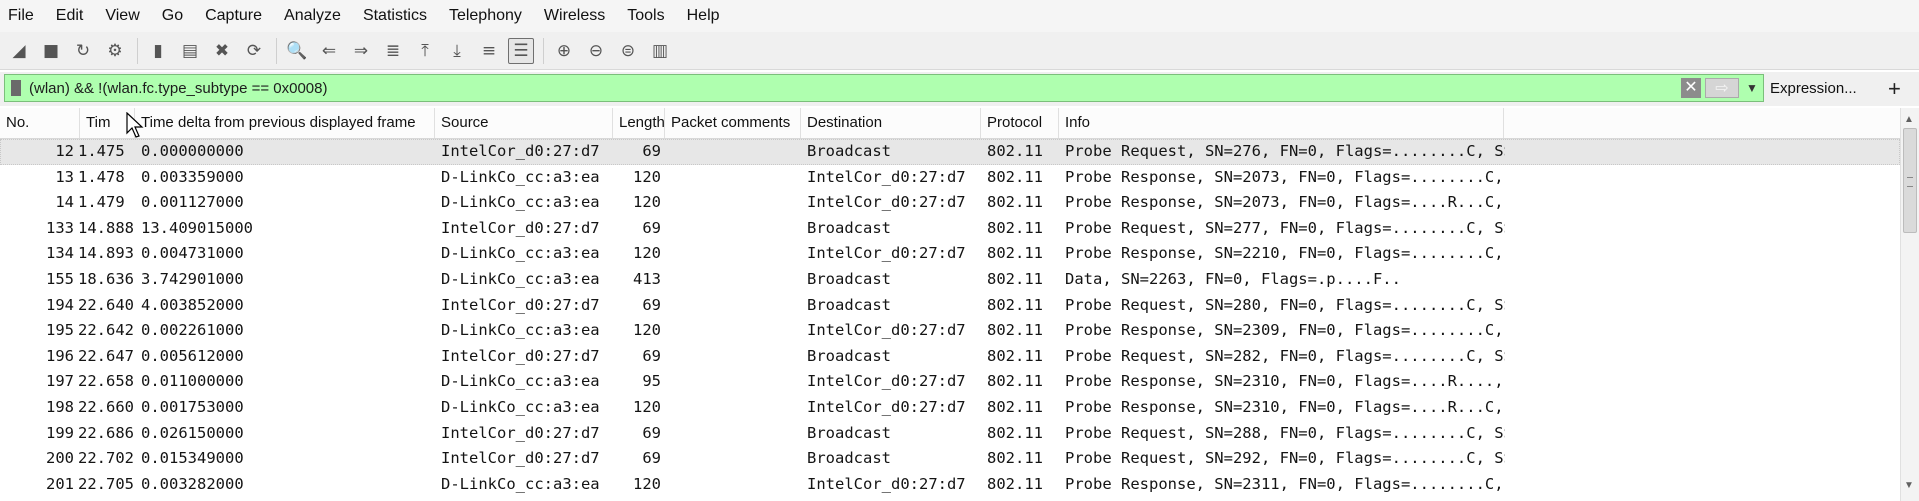 This screenshot has height=501, width=1919. I want to click on find-packet-icon: 🔍, so click(297, 51).